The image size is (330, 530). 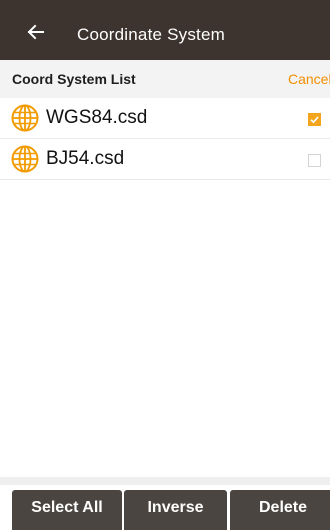 I want to click on top-app-bar: Coordinate System, so click(x=165, y=30).